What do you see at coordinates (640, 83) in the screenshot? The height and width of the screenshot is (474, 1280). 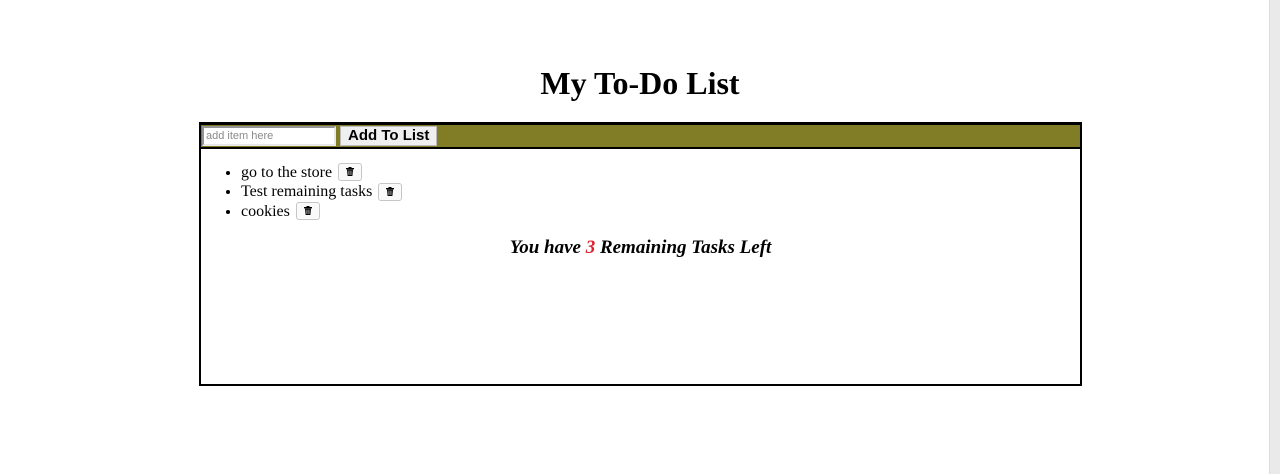 I see `page-title: My To-Do List` at bounding box center [640, 83].